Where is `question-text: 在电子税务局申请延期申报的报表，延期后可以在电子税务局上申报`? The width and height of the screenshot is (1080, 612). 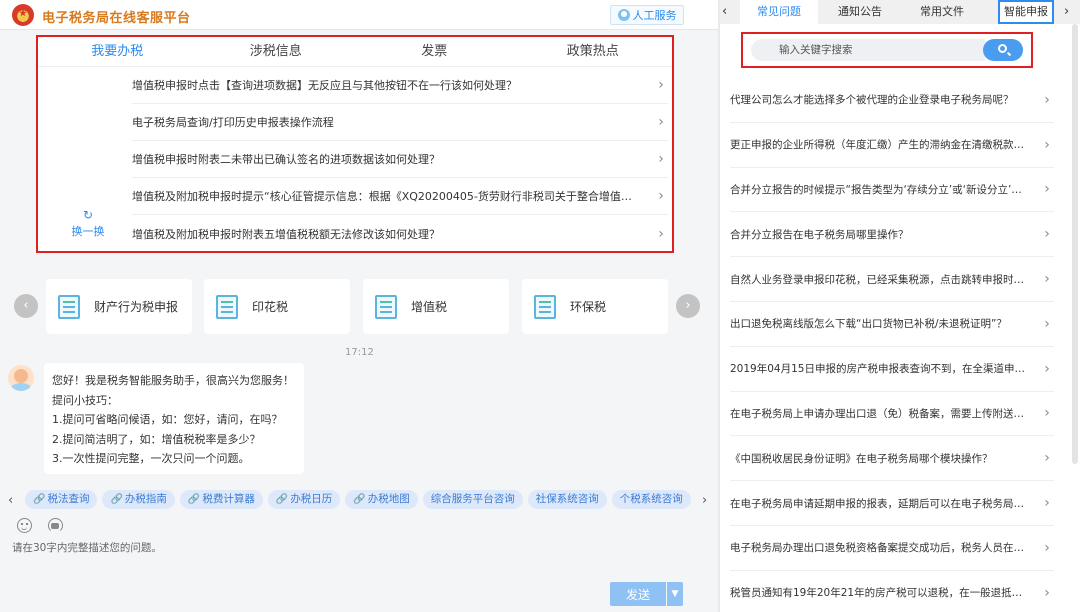 question-text: 在电子税务局申请延期申报的报表，延期后可以在电子税务局上申报 is located at coordinates (878, 503).